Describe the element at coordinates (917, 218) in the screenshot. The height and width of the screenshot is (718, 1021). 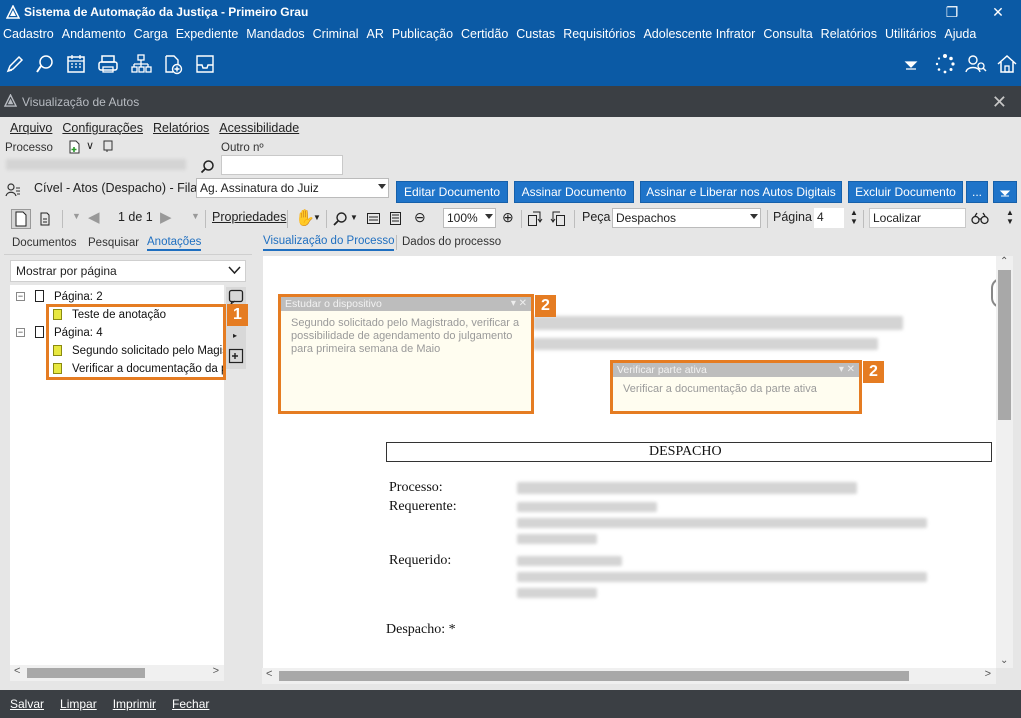
I see `search-input: Localizar` at that location.